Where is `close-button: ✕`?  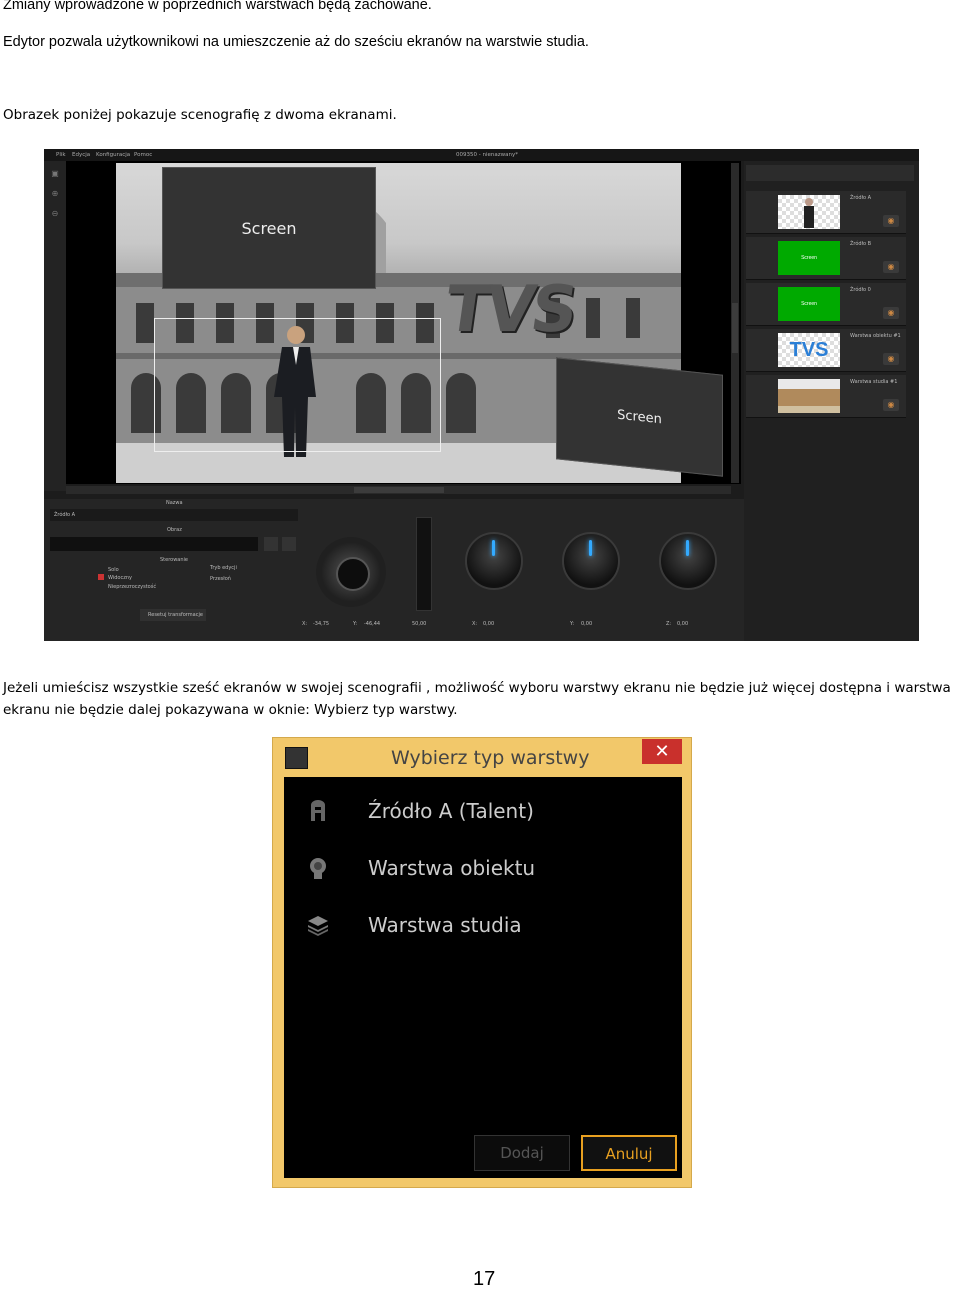
close-button: ✕ is located at coordinates (662, 751).